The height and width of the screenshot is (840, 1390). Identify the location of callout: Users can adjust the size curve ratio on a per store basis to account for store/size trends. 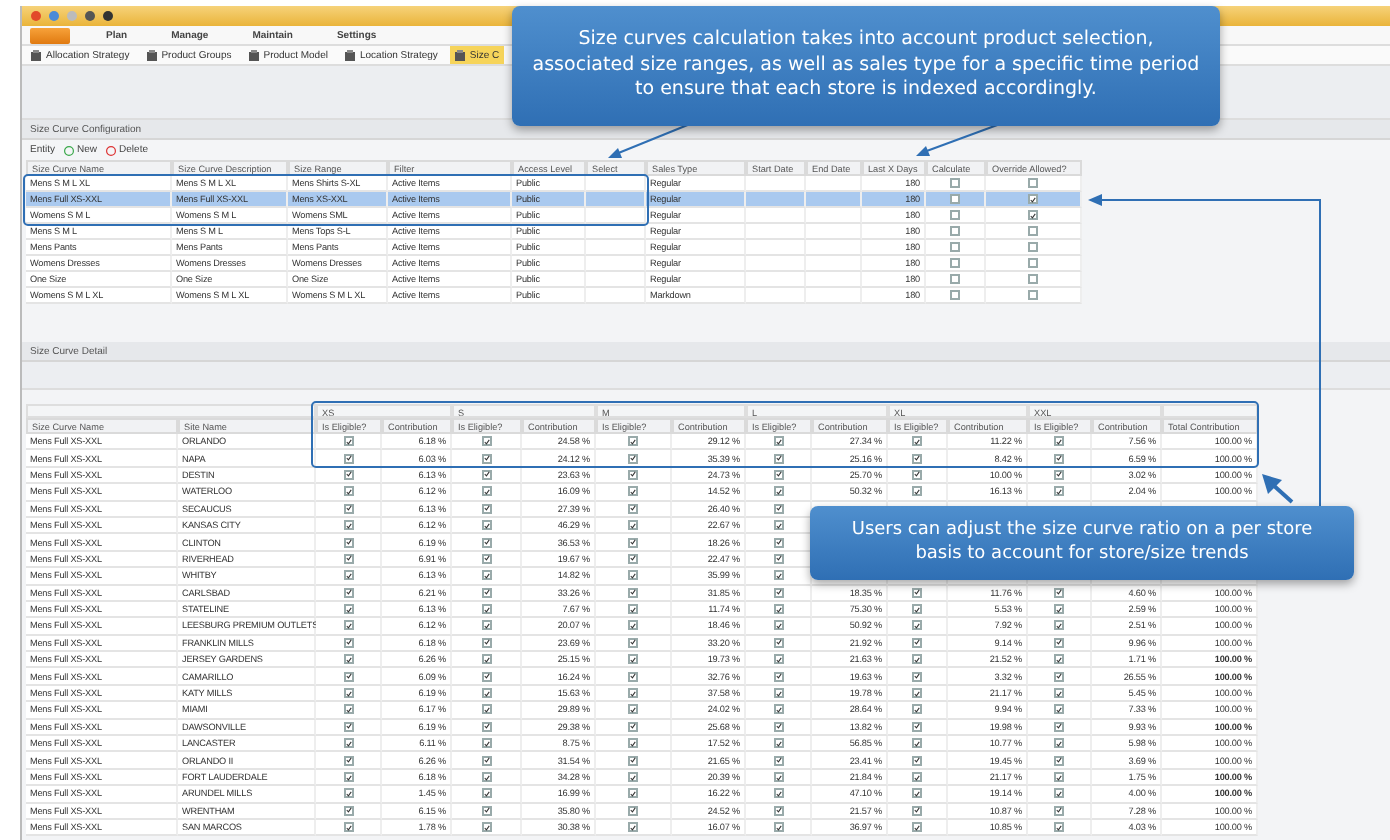
(1082, 543).